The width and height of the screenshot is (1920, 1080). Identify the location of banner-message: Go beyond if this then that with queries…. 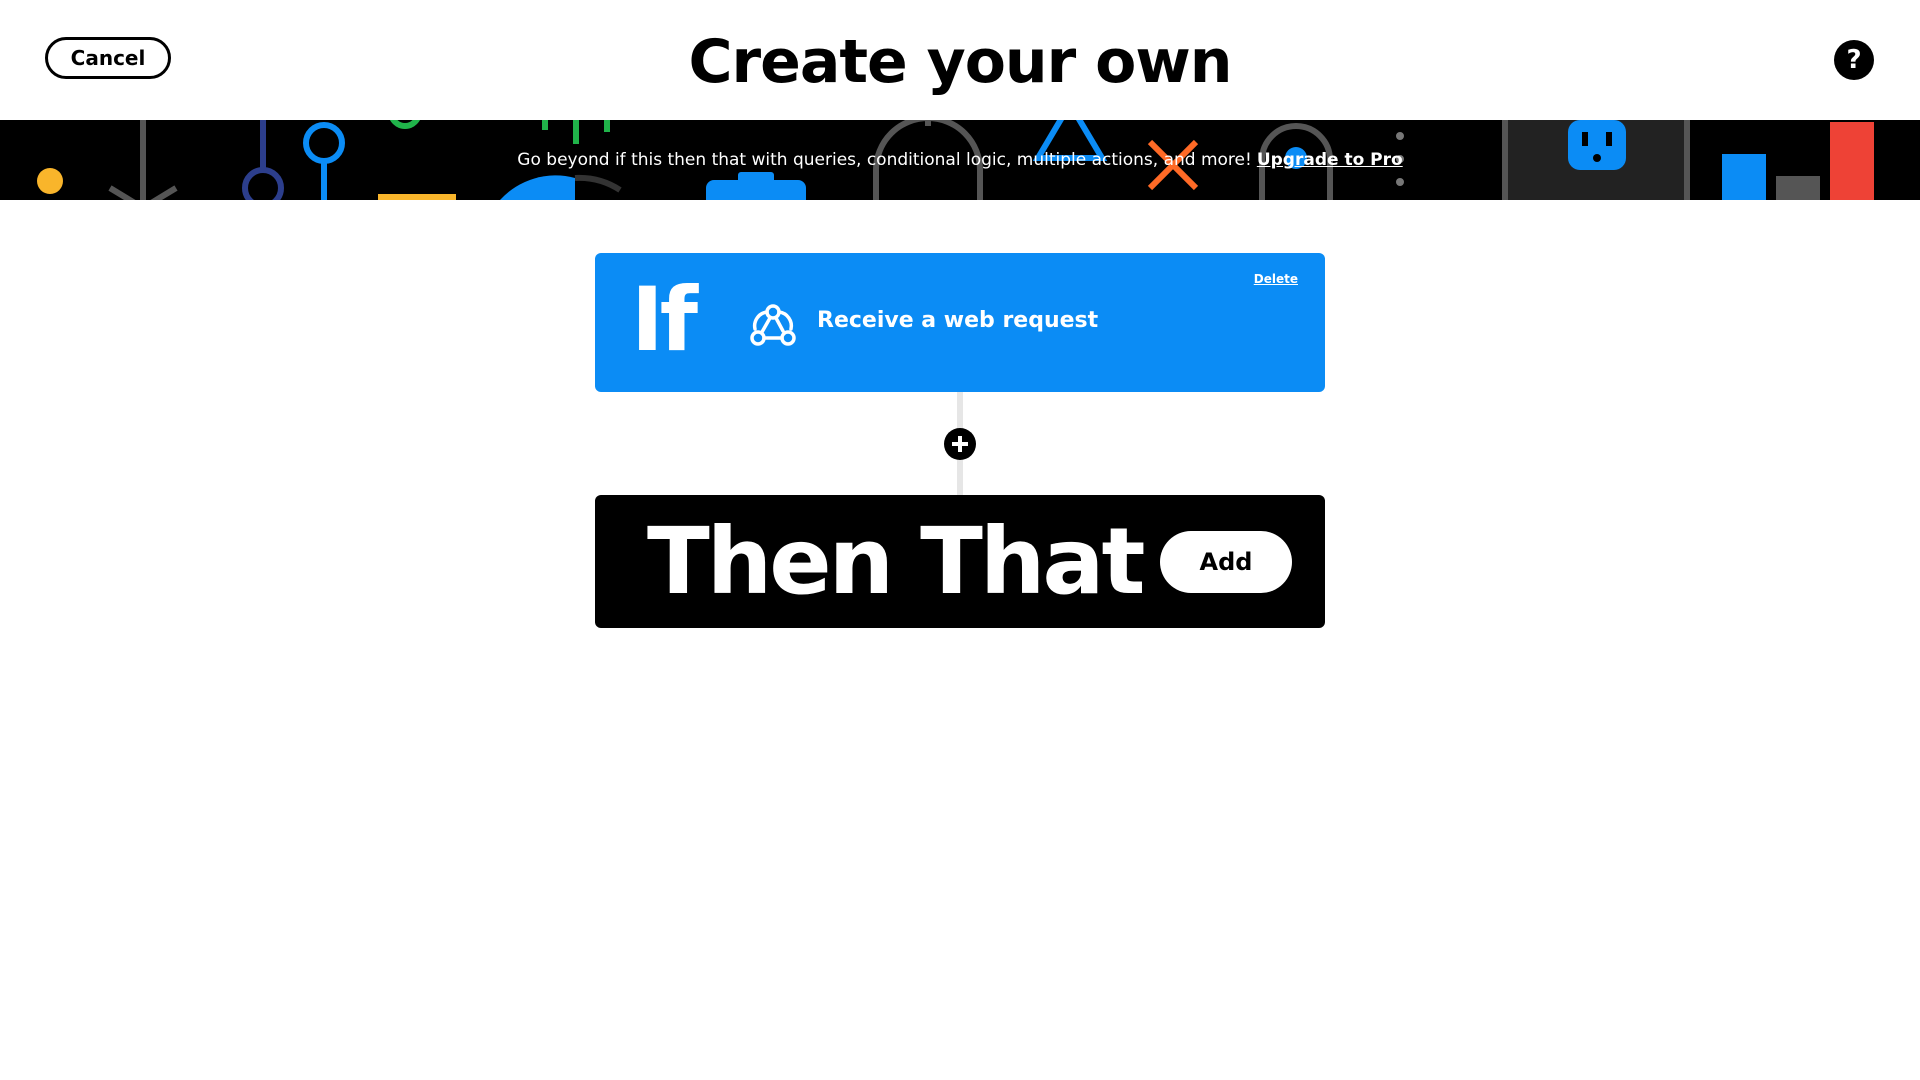
(884, 160).